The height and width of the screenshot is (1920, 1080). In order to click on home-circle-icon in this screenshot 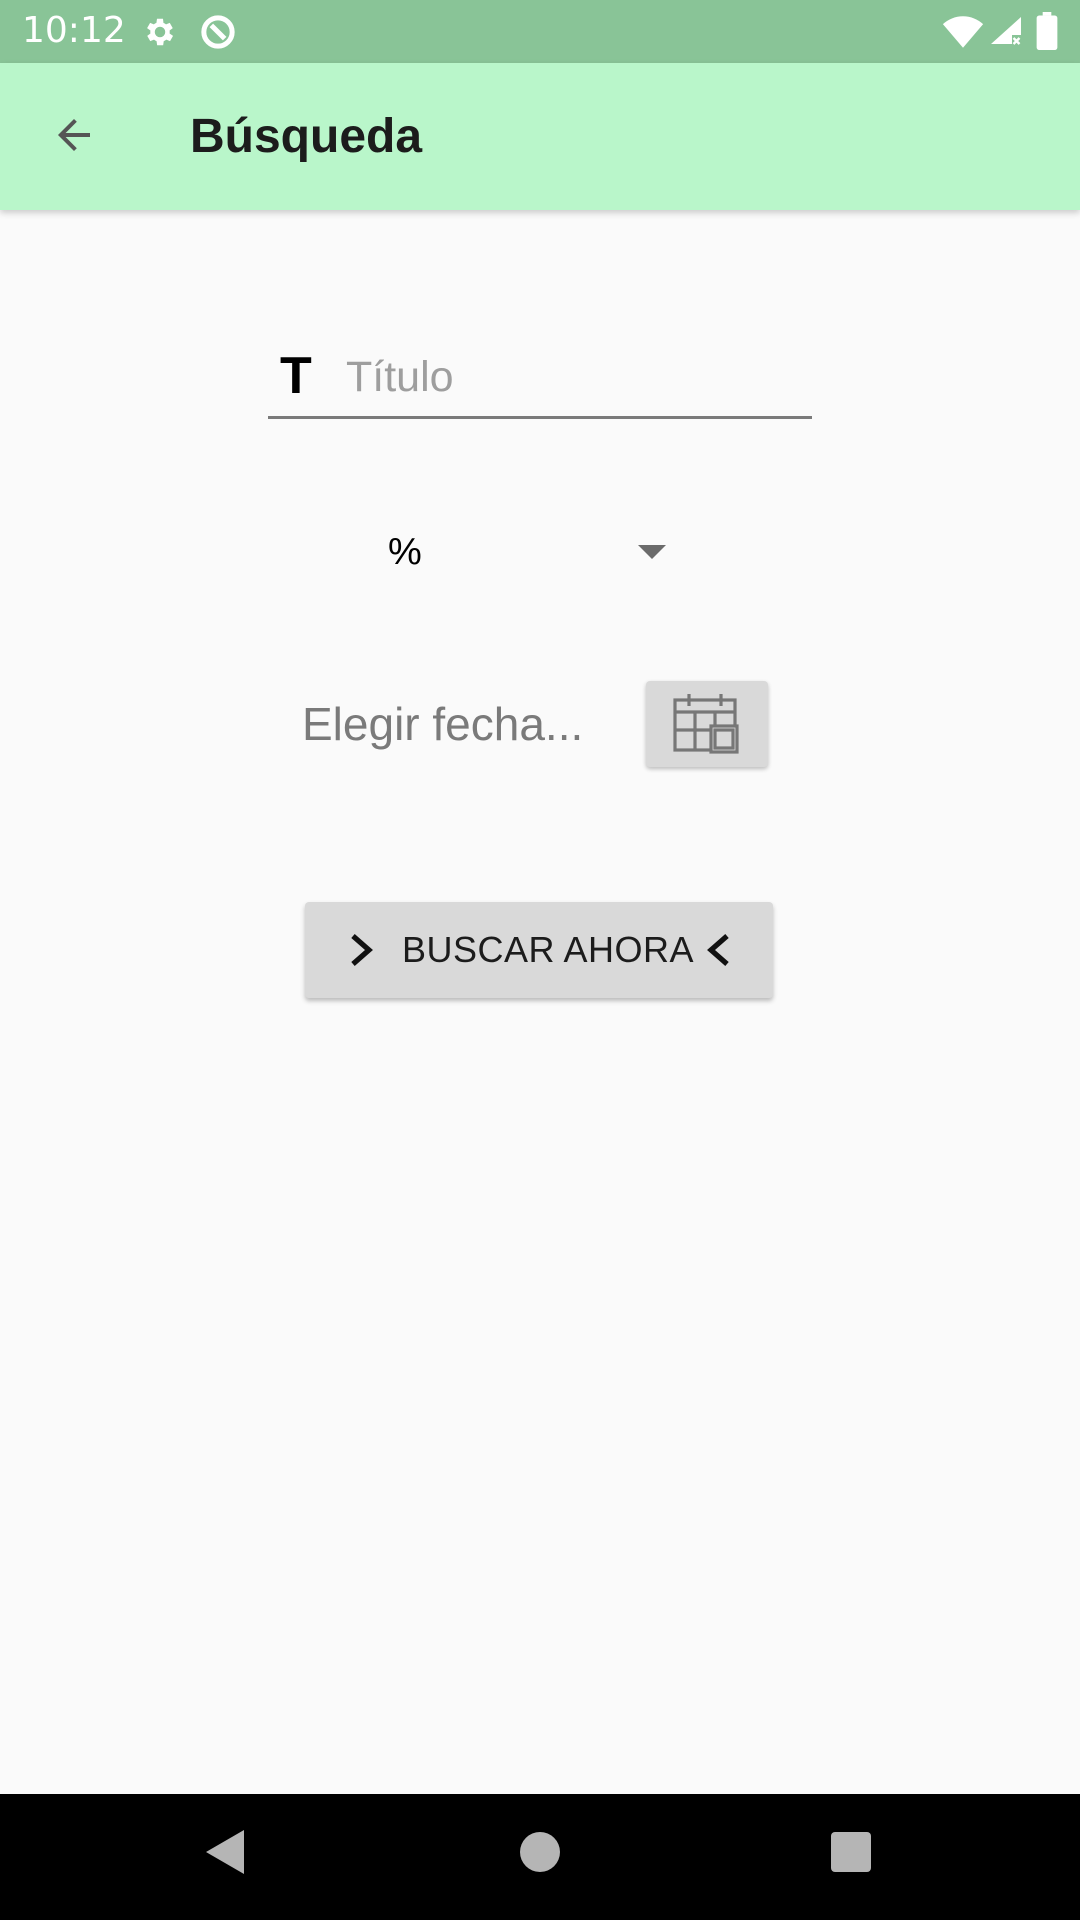, I will do `click(540, 1854)`.